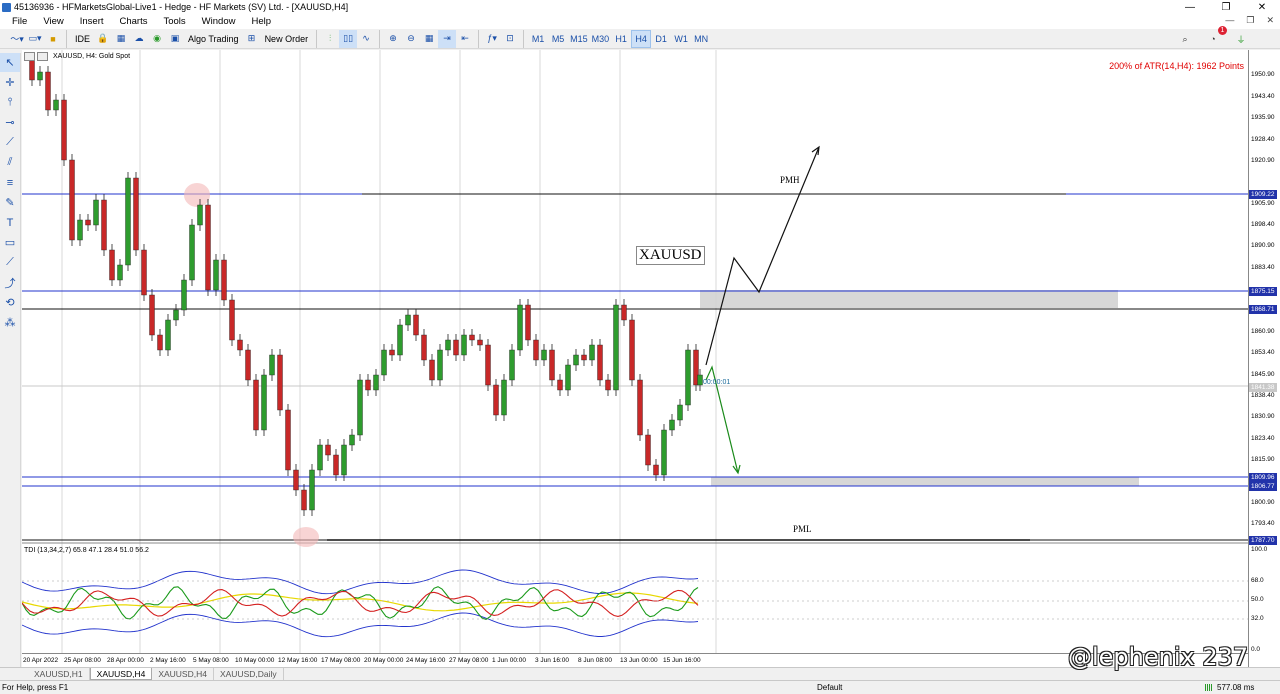  I want to click on price-tag-resistance-top: 1875.15, so click(1263, 291).